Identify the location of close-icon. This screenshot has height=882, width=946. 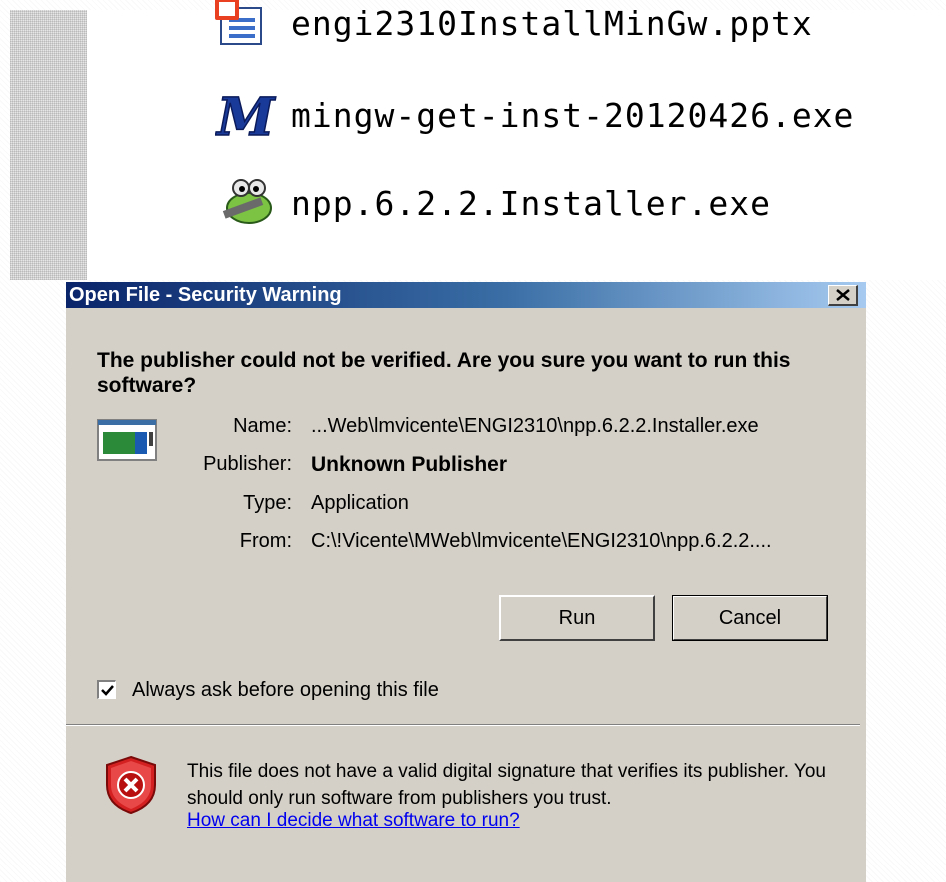
(843, 295).